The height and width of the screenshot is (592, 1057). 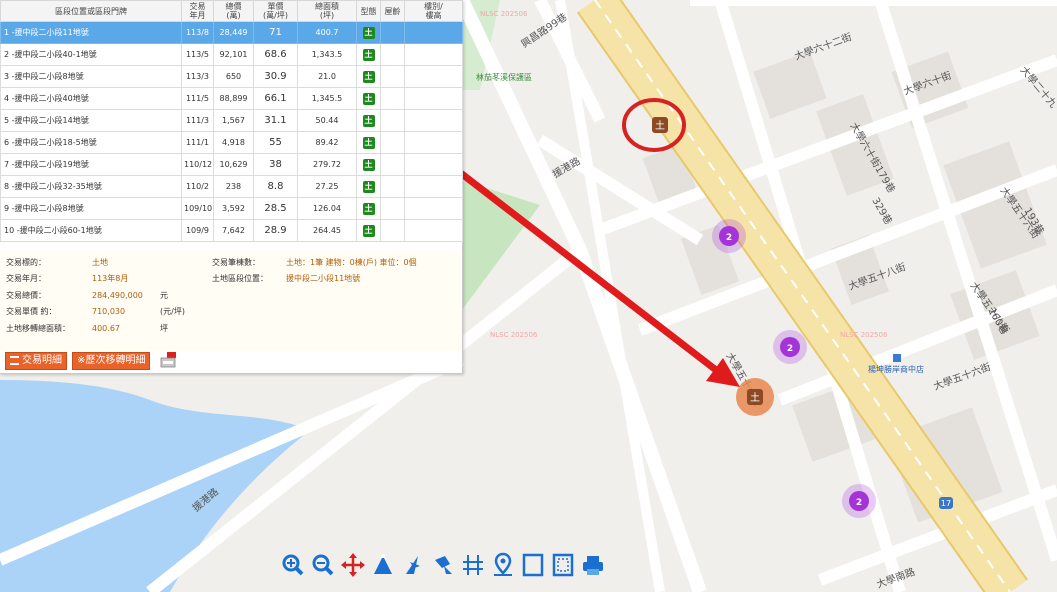 I want to click on table-row: 8 -援中段二小段32-35地號 110/2 238 8.8 27.25 土, so click(x=231, y=186).